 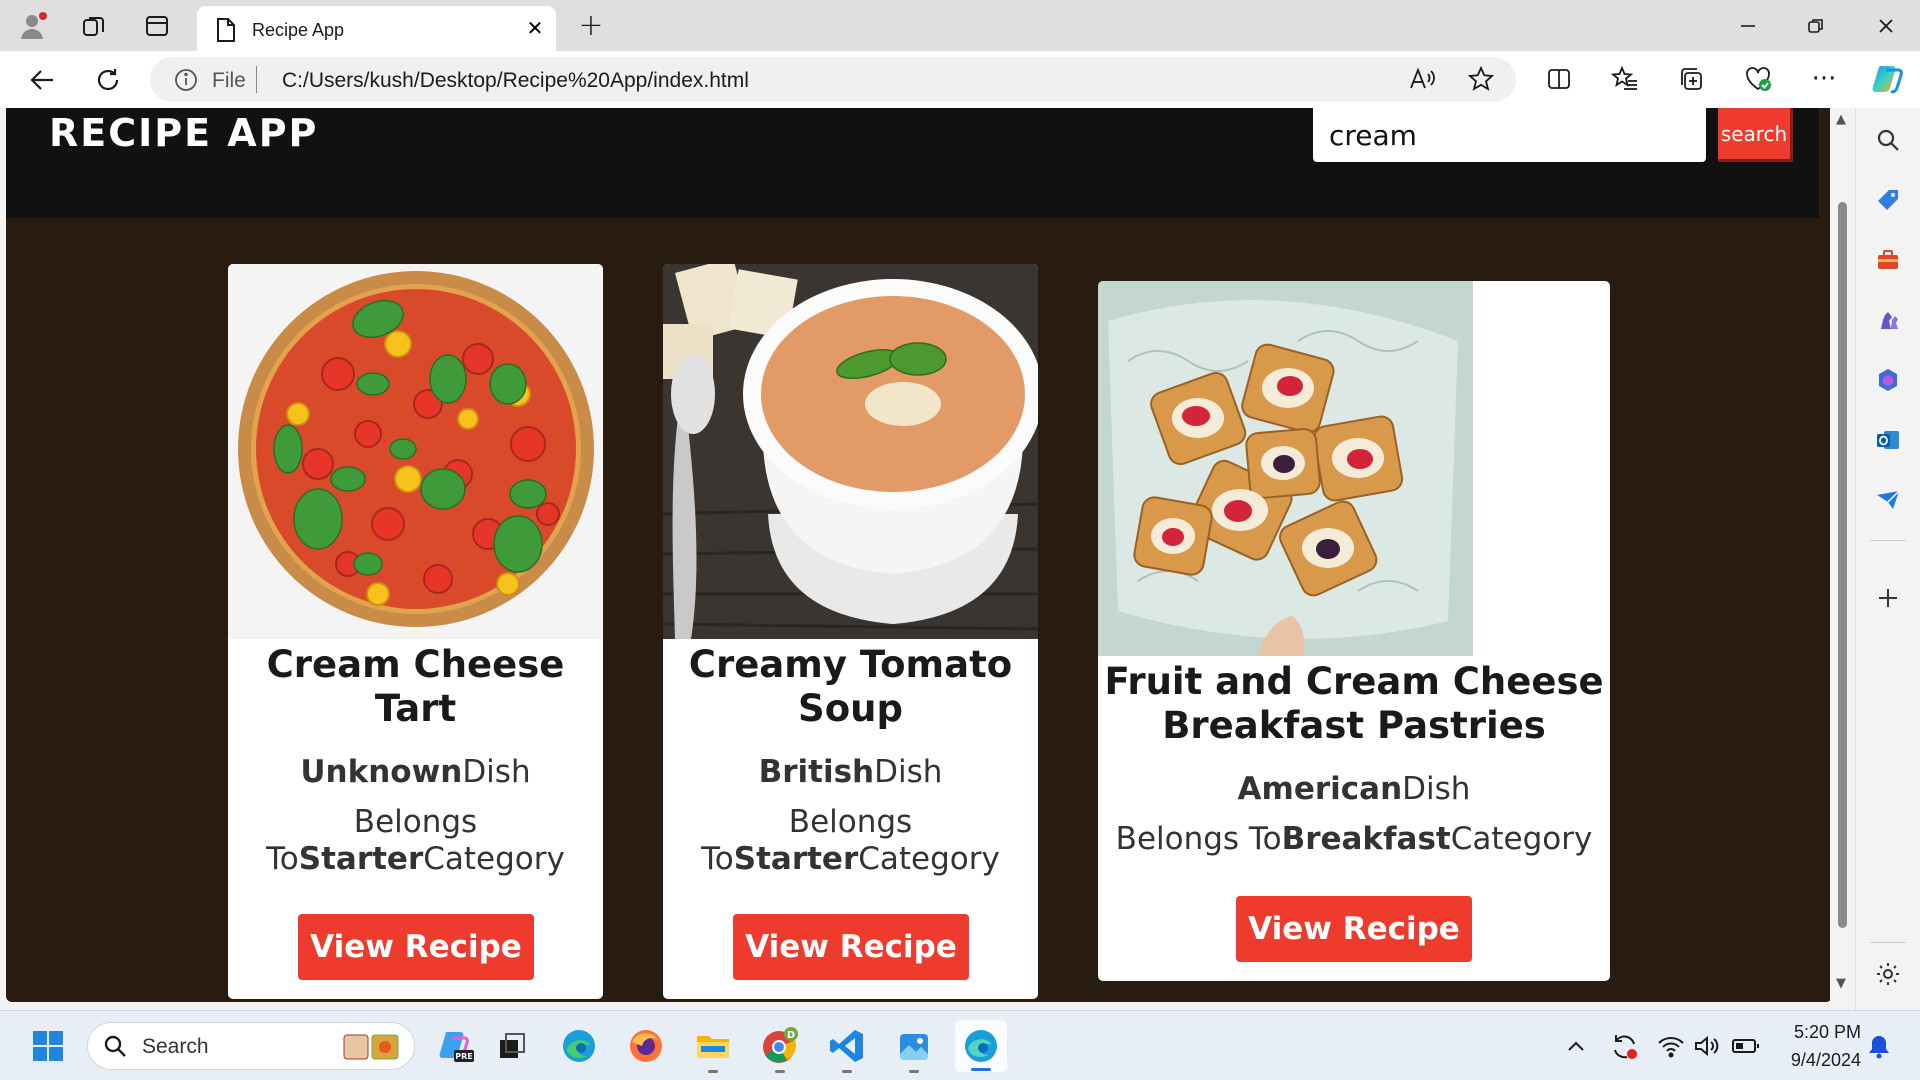 I want to click on sync-alert-icon, so click(x=1625, y=1047).